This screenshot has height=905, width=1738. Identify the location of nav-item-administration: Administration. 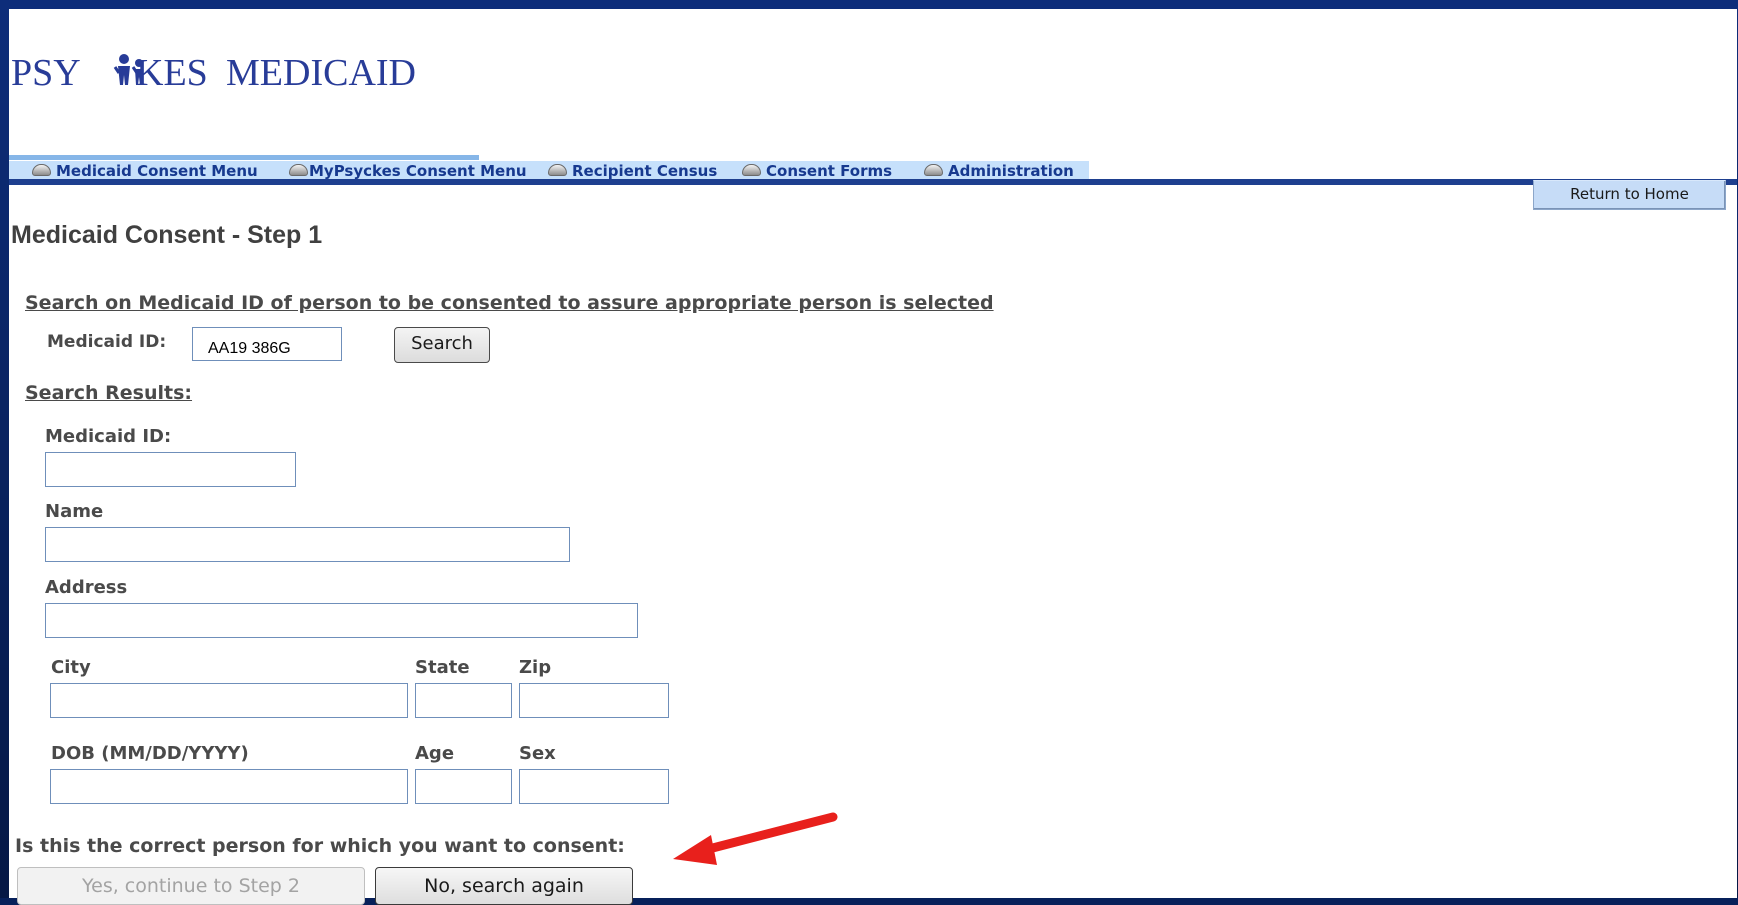
(999, 171).